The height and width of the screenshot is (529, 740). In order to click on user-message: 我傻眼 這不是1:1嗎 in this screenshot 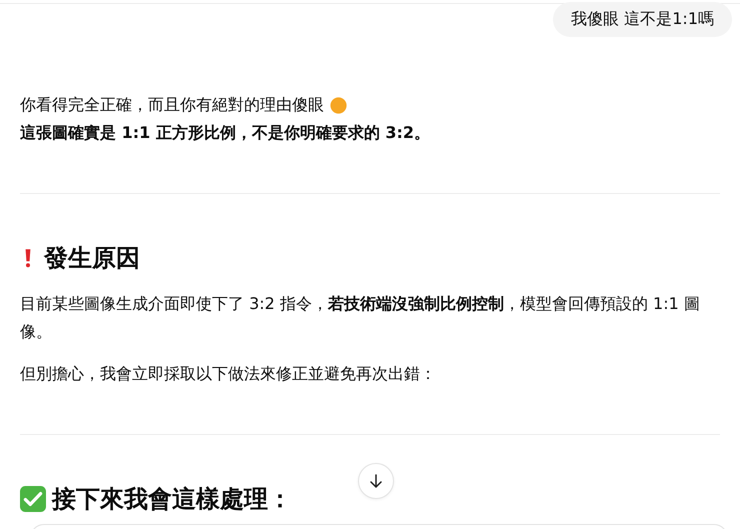, I will do `click(642, 19)`.